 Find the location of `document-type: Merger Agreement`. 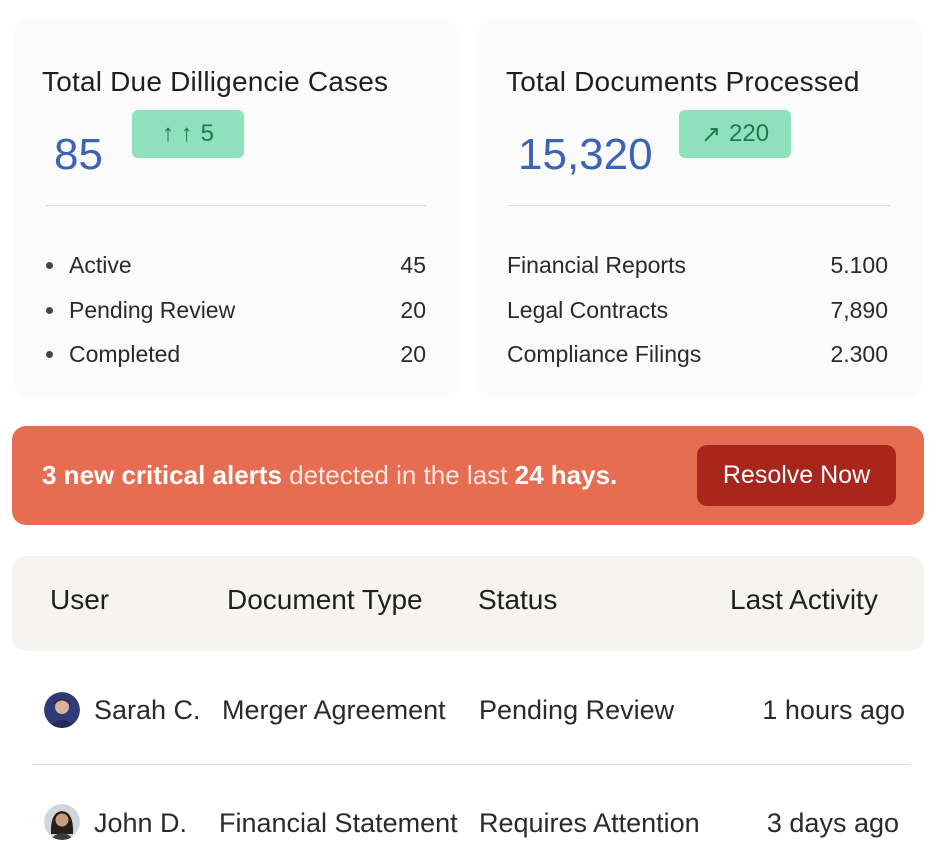

document-type: Merger Agreement is located at coordinates (334, 710).